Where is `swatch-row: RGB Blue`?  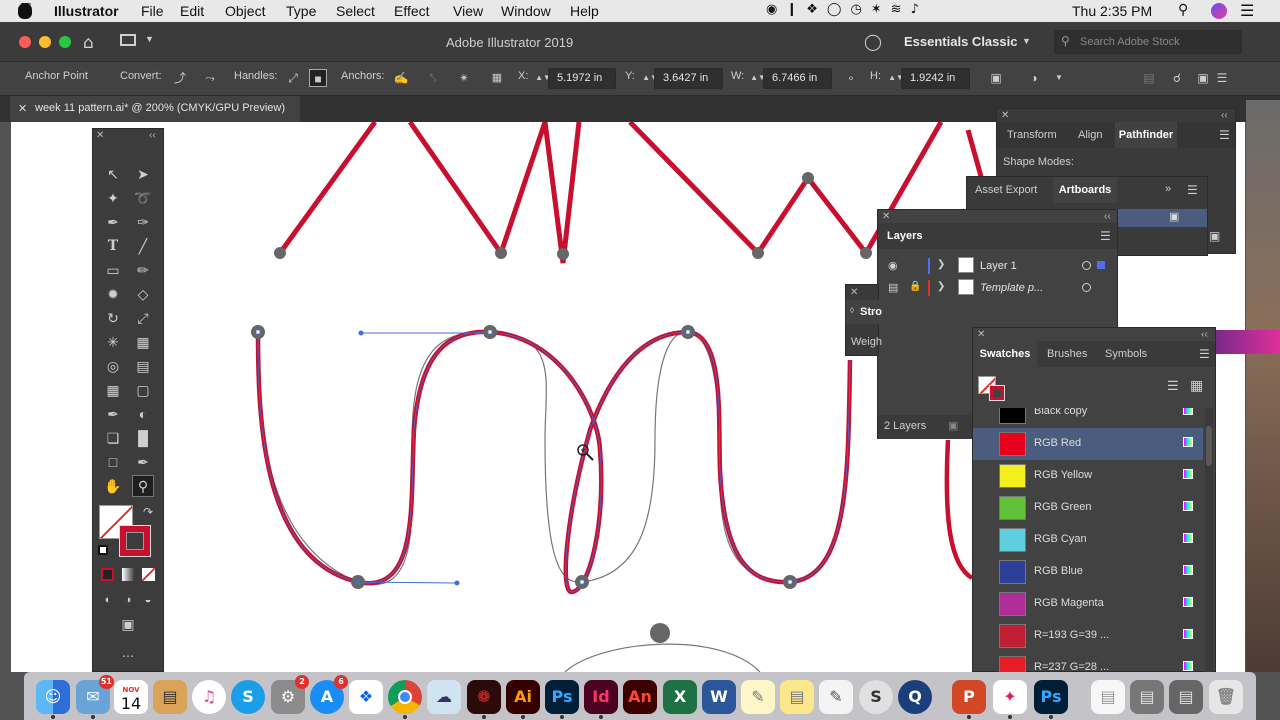 swatch-row: RGB Blue is located at coordinates (1088, 572).